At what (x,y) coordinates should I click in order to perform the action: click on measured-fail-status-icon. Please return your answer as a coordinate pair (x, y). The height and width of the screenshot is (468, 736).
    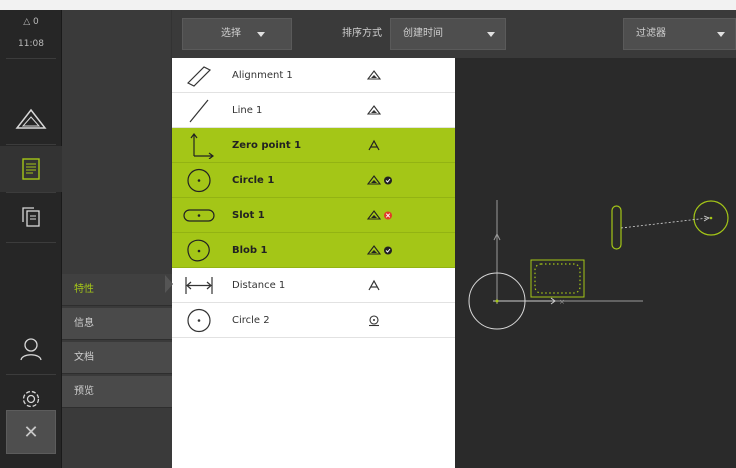
    Looking at the image, I should click on (379, 215).